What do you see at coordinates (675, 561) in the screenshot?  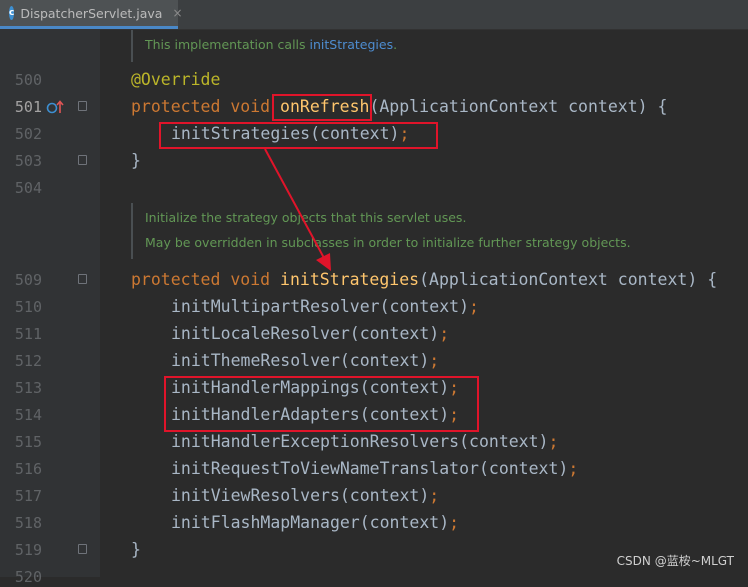 I see `watermark: CSDN @蓝桉~MLGT` at bounding box center [675, 561].